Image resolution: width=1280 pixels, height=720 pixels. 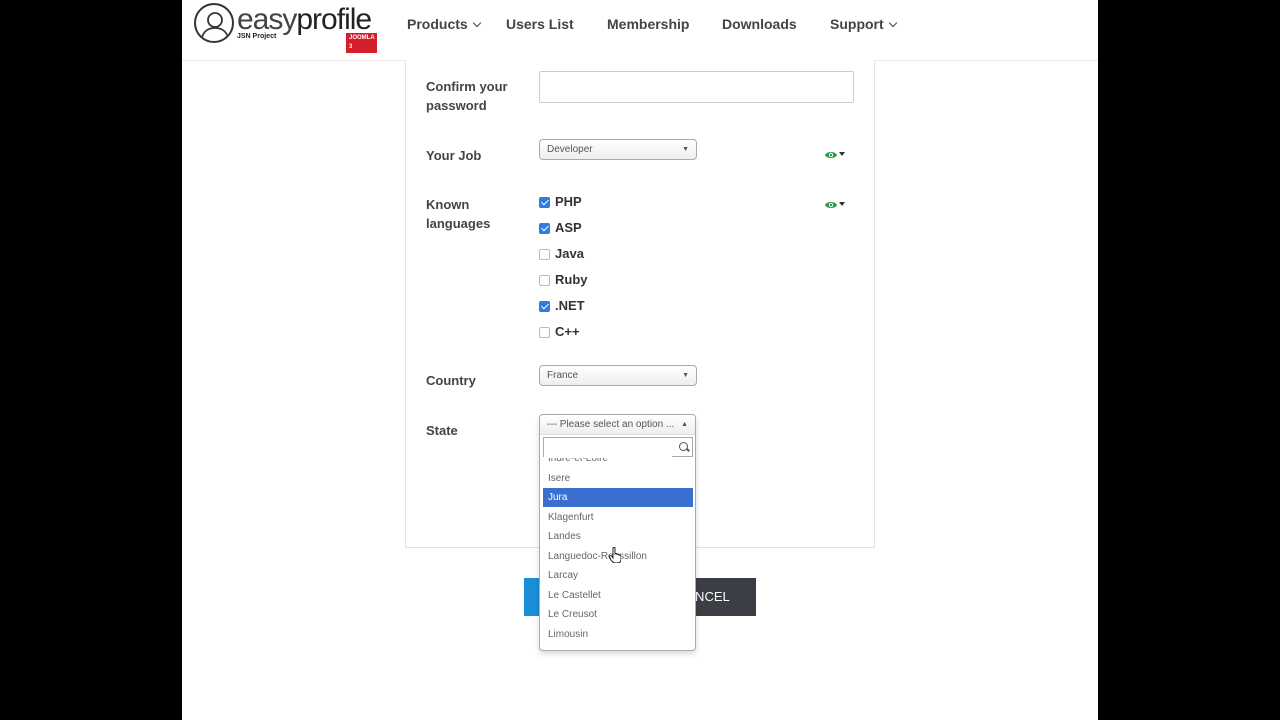 I want to click on job-visibility-toggle, so click(x=836, y=154).